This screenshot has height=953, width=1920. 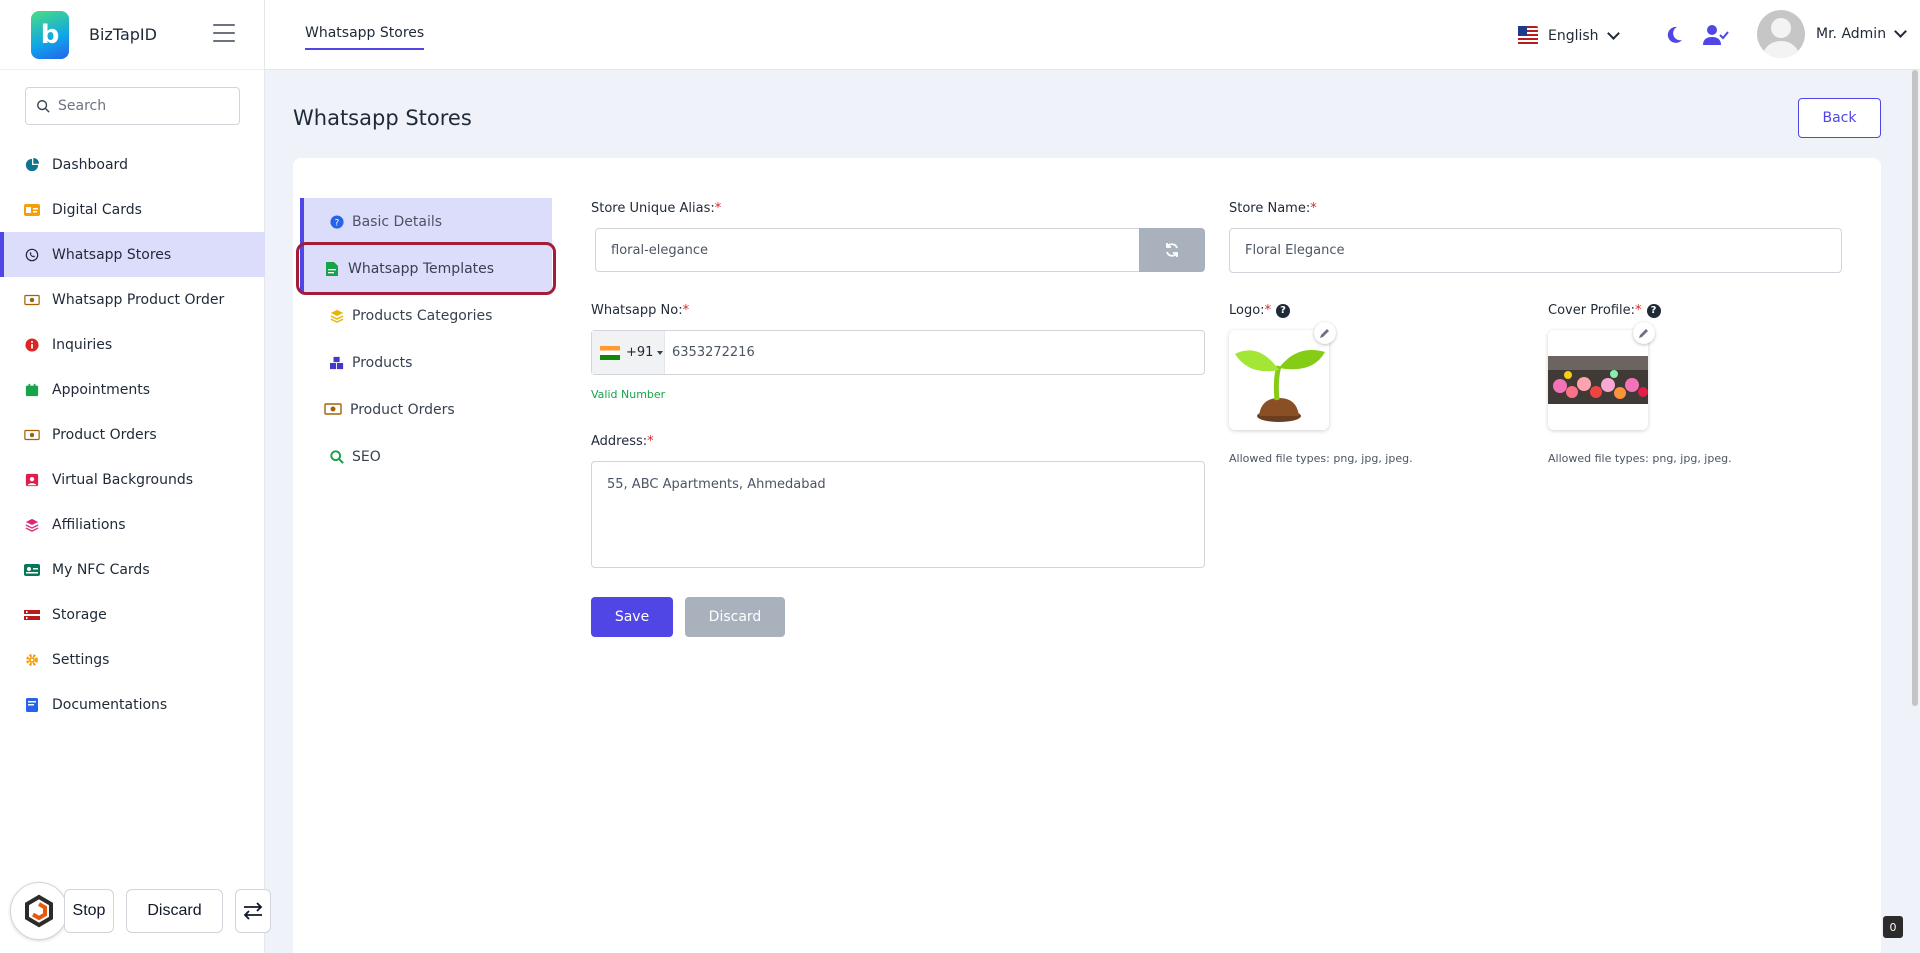 What do you see at coordinates (32, 210) in the screenshot?
I see `id-card-icon` at bounding box center [32, 210].